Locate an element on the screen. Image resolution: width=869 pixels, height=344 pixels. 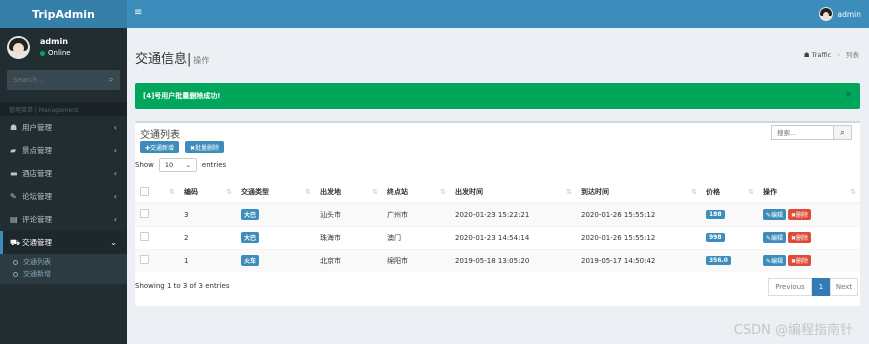
price-badge: 356.0 is located at coordinates (718, 261).